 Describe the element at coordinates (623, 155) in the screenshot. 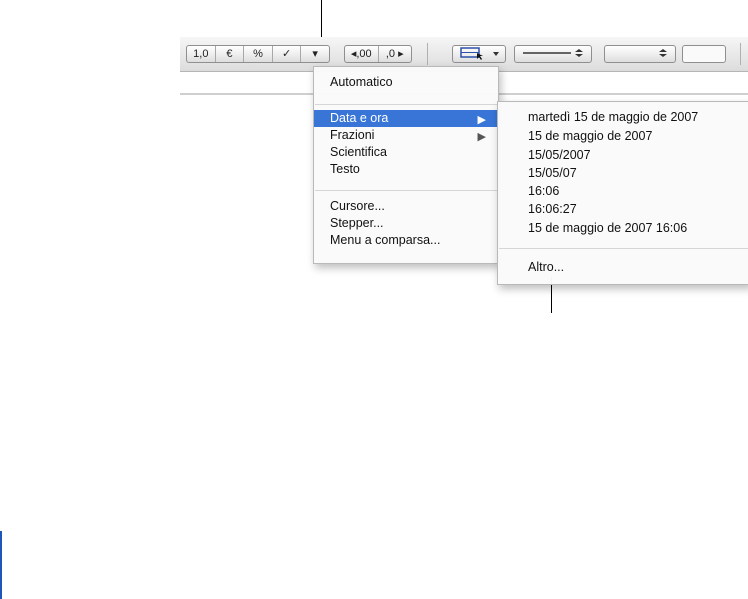

I see `date-format-short-full-year: 15/05/2007` at that location.